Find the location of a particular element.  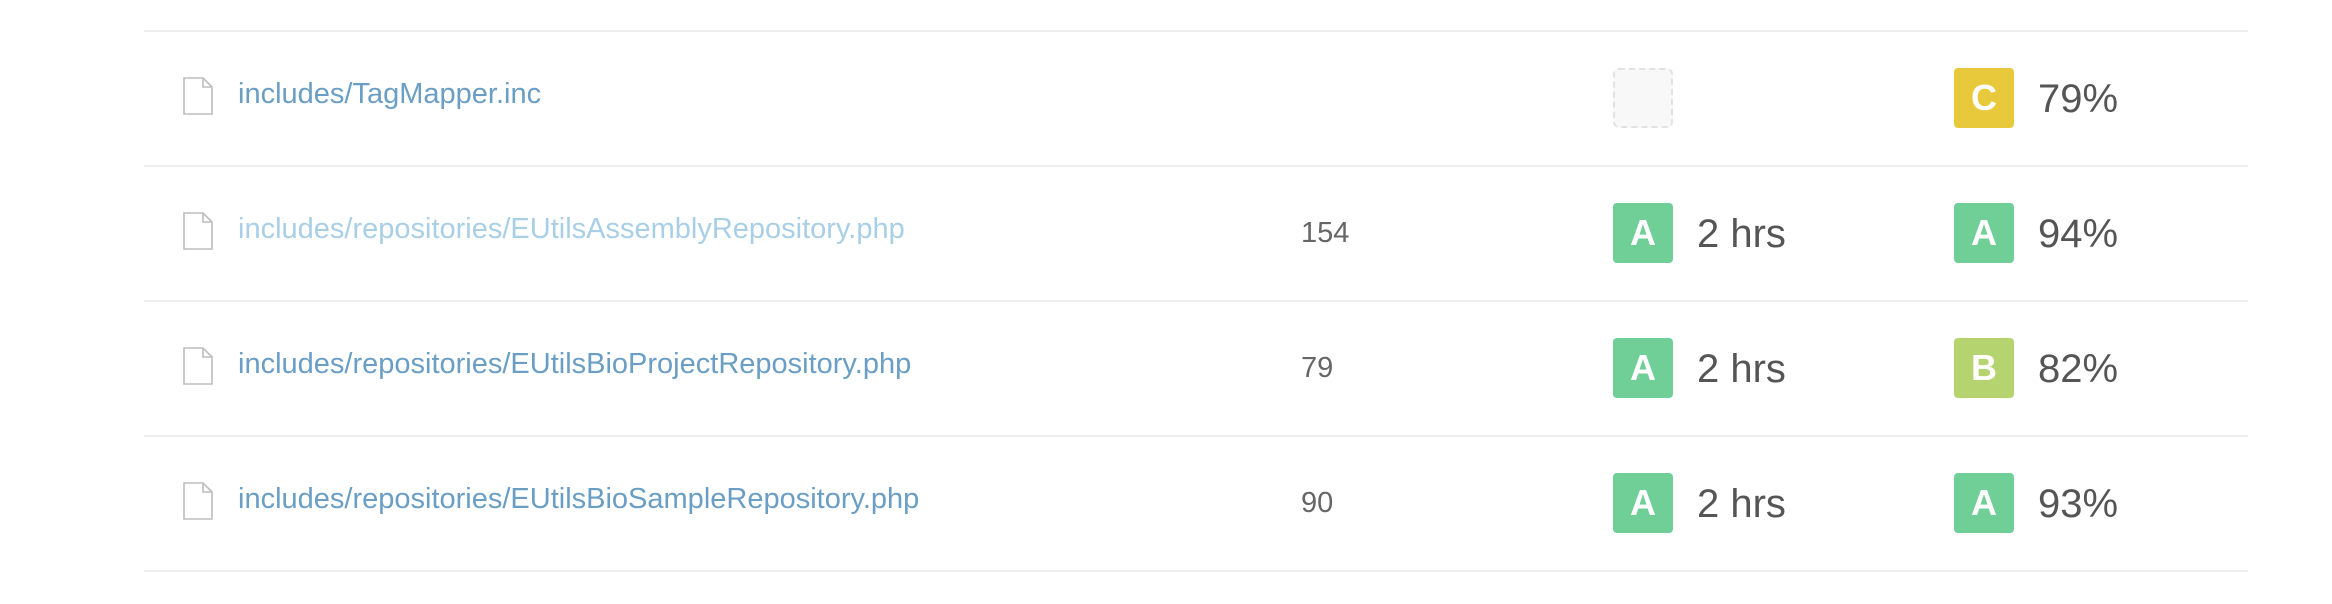

lines-of-code: 154 is located at coordinates (1325, 233).